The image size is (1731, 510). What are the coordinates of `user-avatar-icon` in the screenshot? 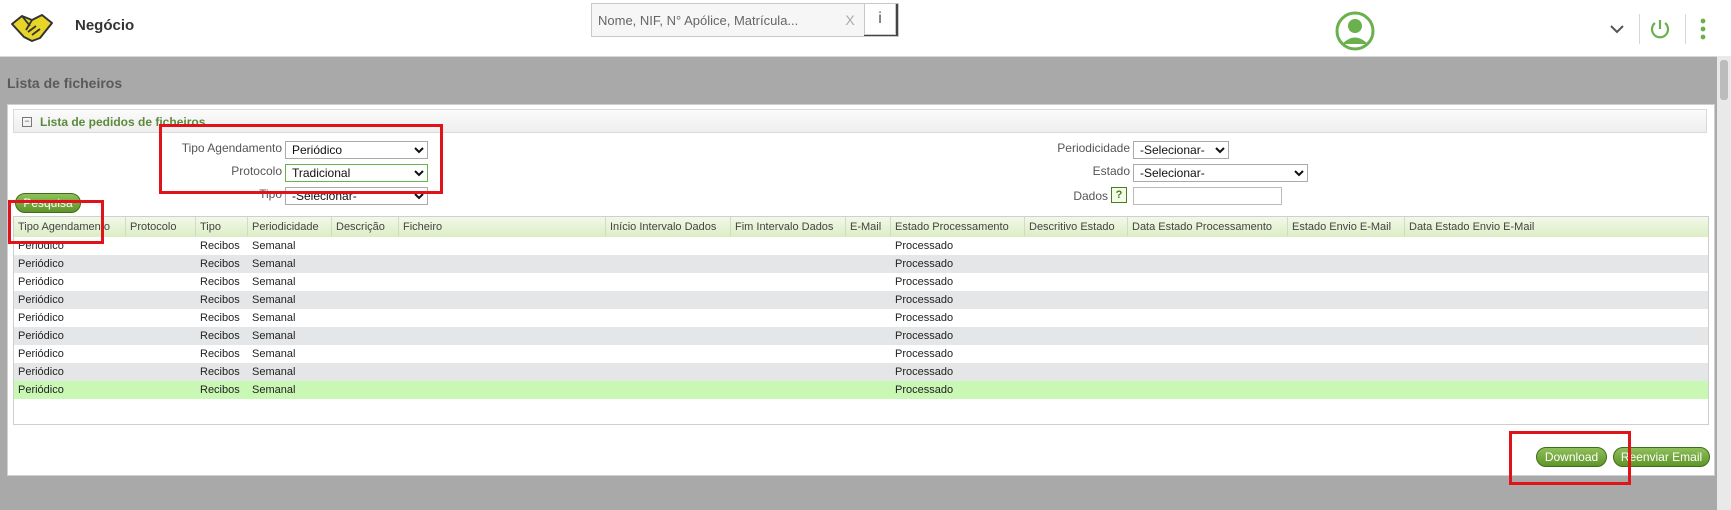 It's located at (1355, 31).